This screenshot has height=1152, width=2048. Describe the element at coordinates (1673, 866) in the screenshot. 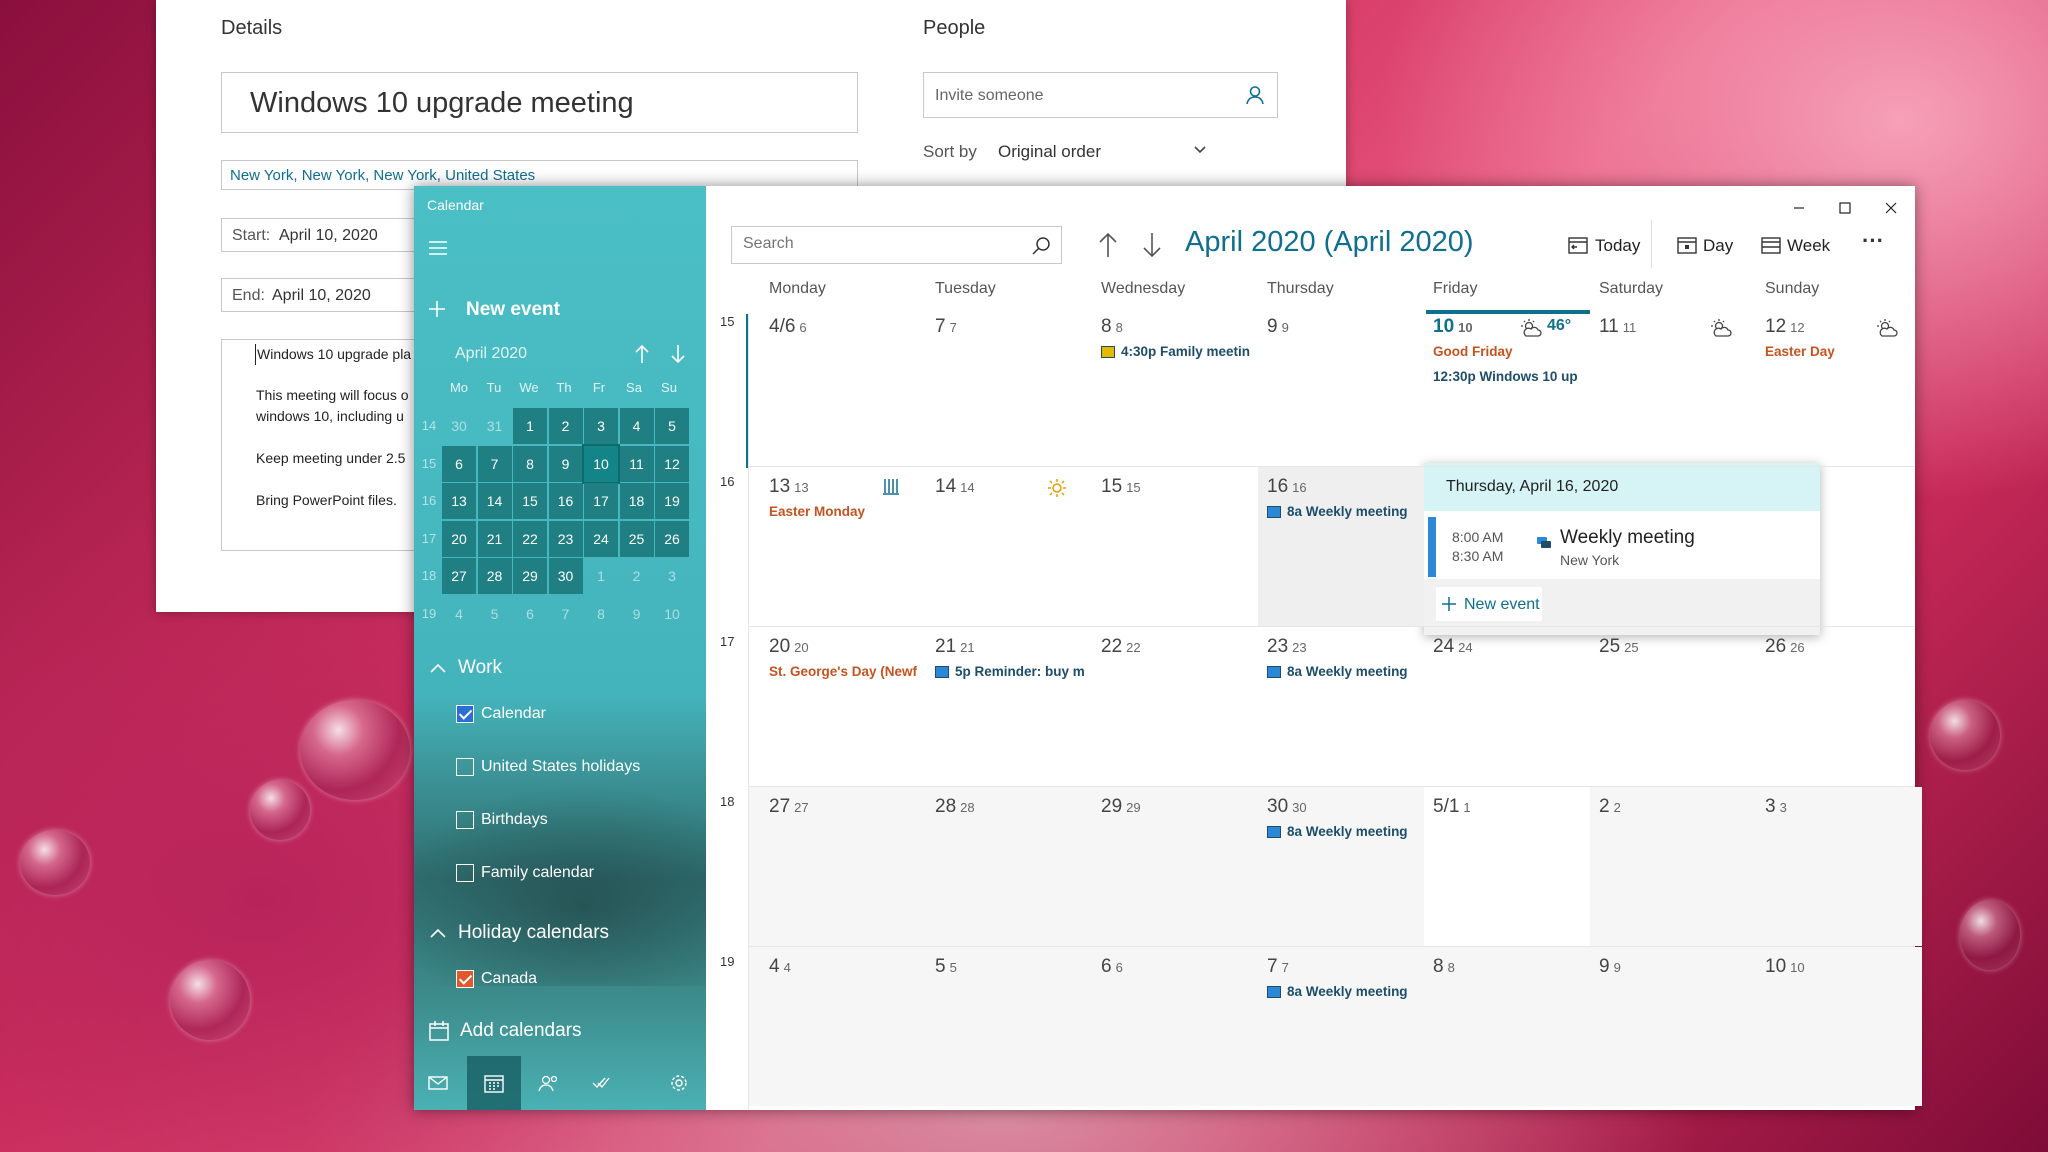

I see `day-cell: 22` at that location.